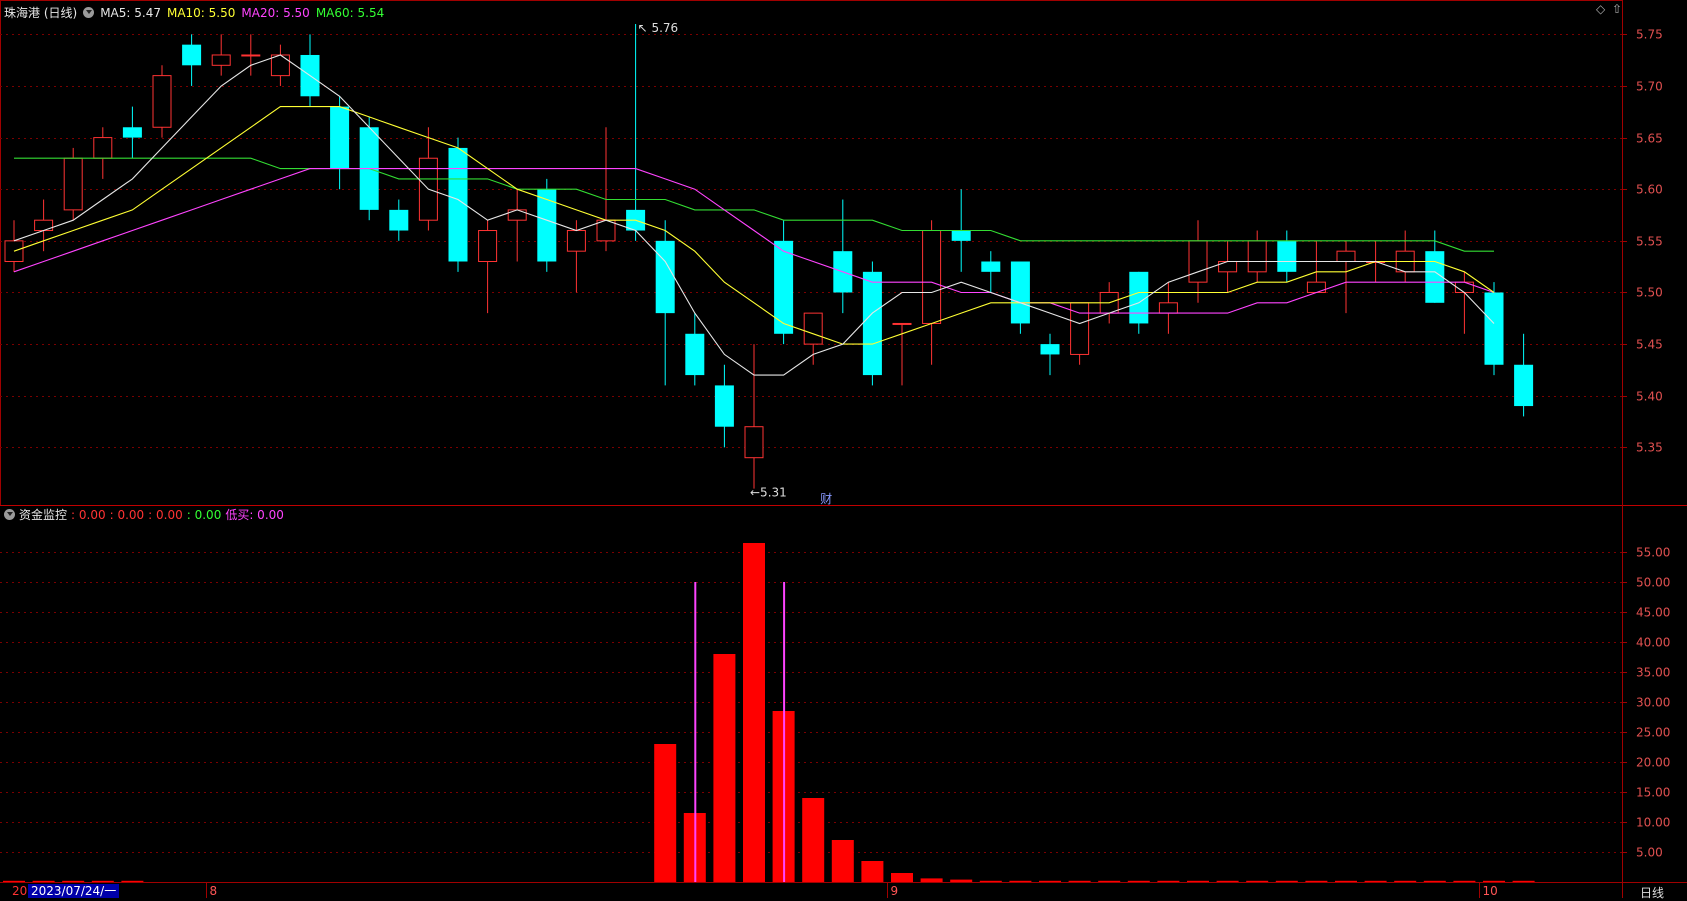 The image size is (1687, 901). Describe the element at coordinates (1600, 9) in the screenshot. I see `diamond-icon: ◇` at that location.